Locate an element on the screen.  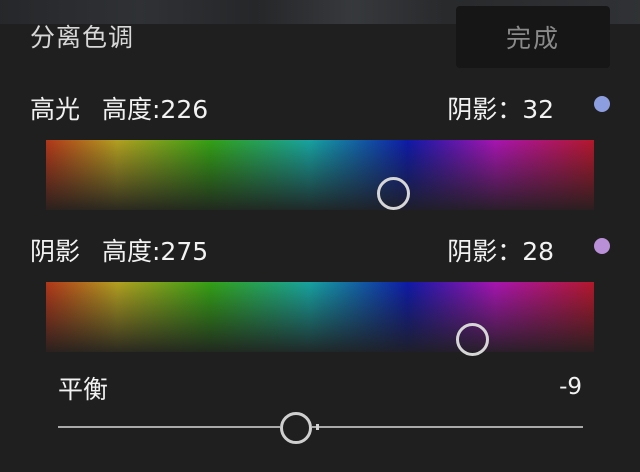
shadows-color-picker is located at coordinates (472, 339).